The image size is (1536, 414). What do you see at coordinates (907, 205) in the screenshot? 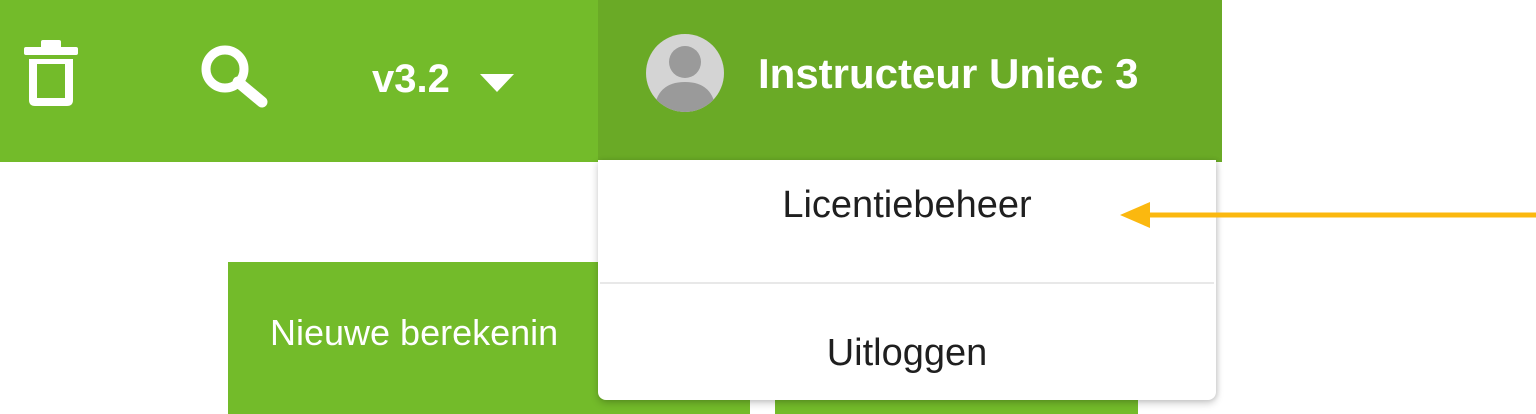
I see `menu-item-label: Licentiebeheer` at bounding box center [907, 205].